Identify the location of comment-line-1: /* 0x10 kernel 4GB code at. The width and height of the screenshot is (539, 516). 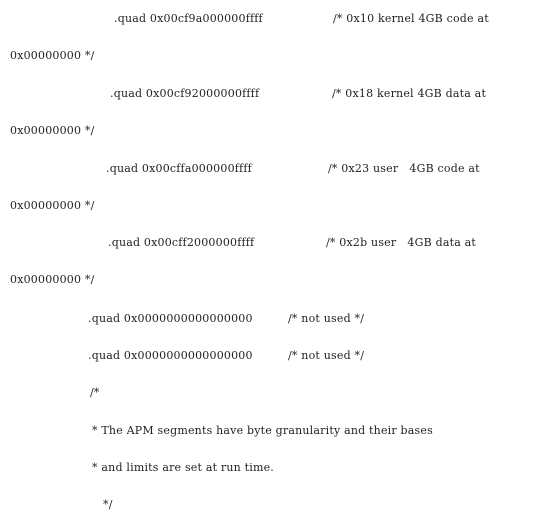
(411, 18).